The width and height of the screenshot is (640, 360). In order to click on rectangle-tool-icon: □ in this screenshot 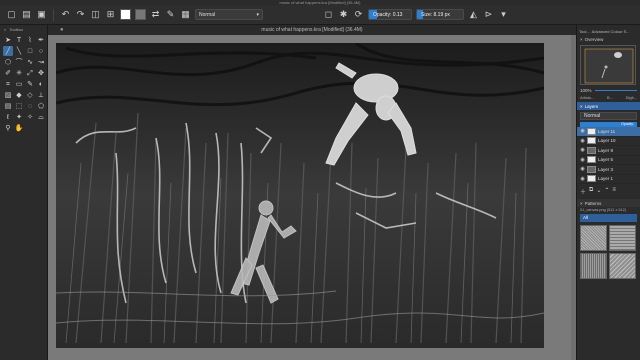, I will do `click(30, 51)`.